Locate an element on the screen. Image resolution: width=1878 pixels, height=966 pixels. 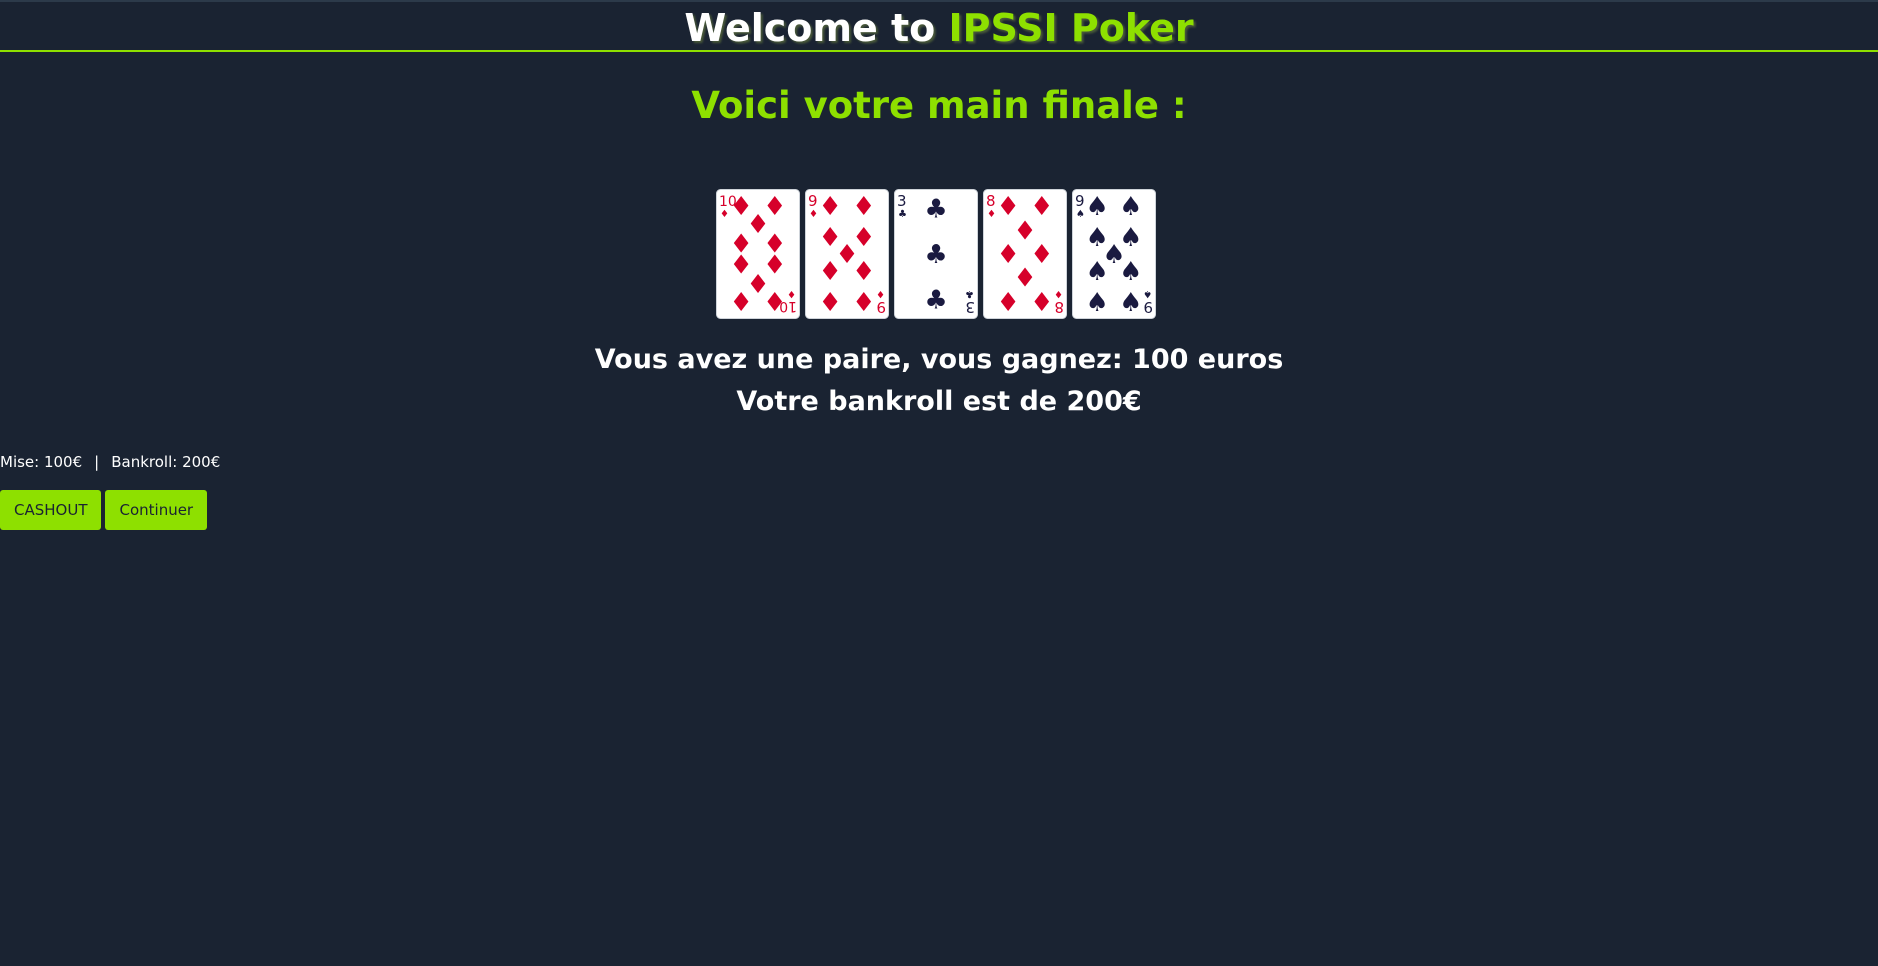
card-3-clubs: 3 ♣ 3 ♣ ♣ ♣ ♣ is located at coordinates (936, 254).